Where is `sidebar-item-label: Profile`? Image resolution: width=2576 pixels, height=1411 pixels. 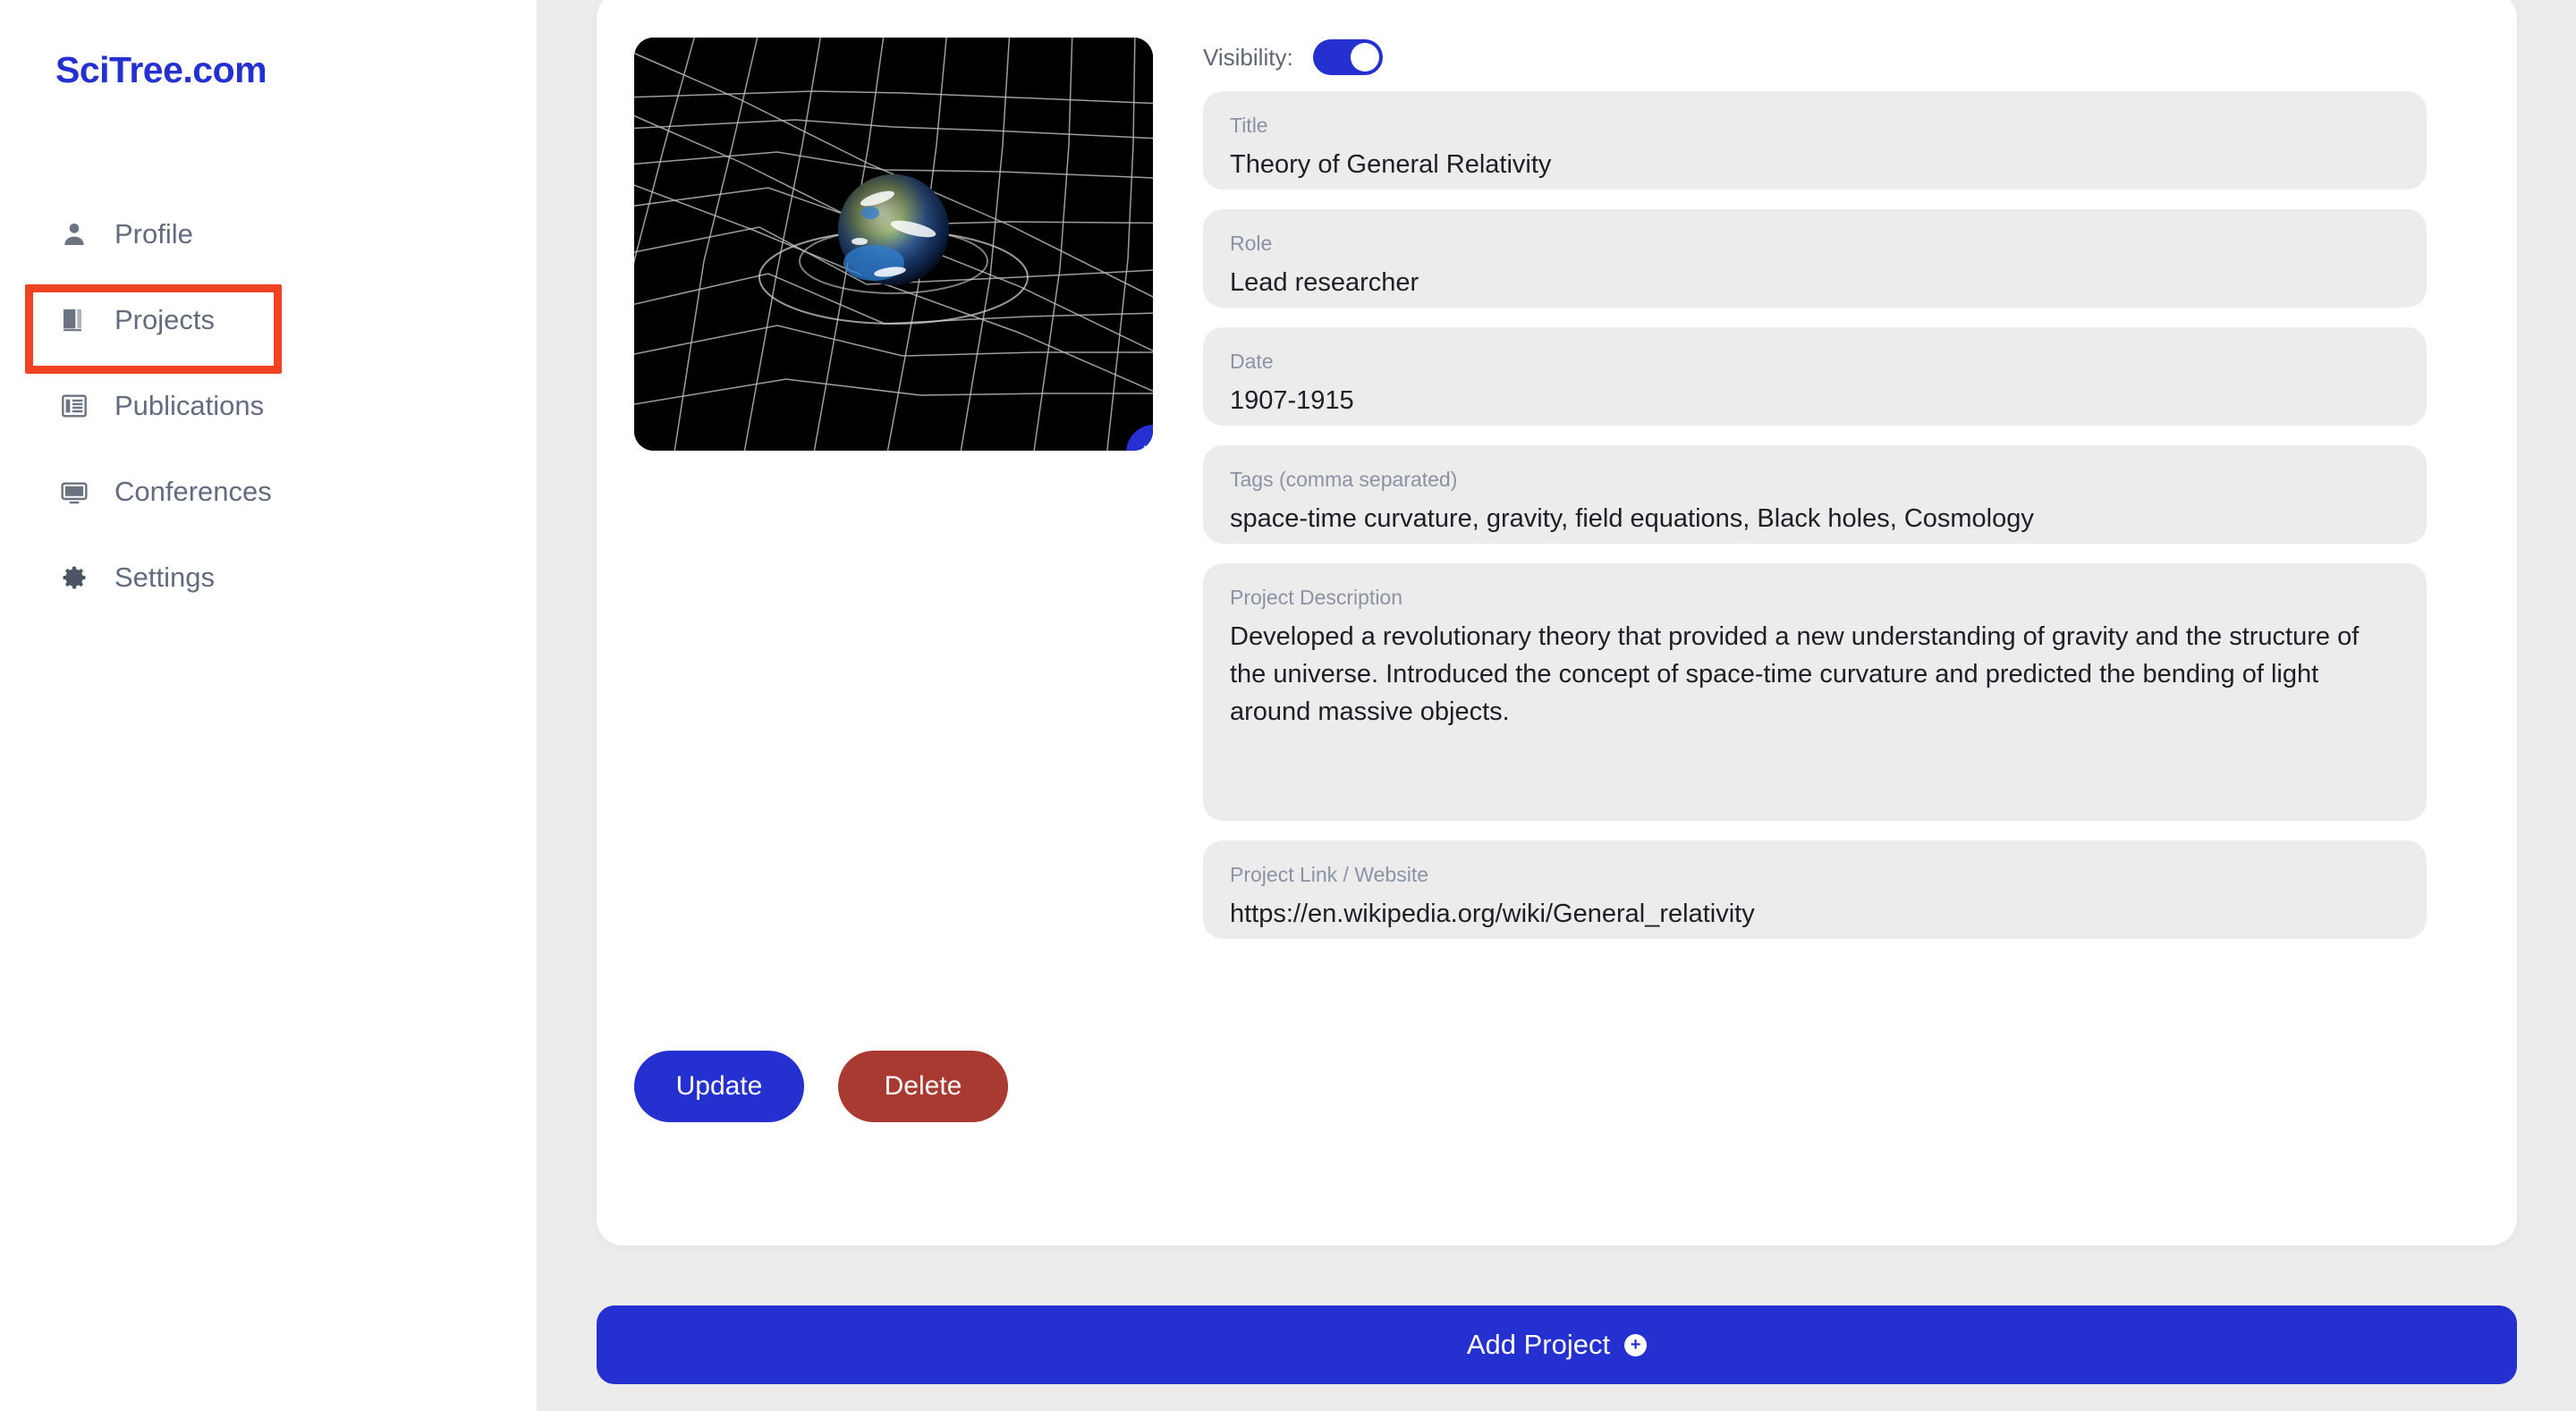
sidebar-item-label: Profile is located at coordinates (153, 234).